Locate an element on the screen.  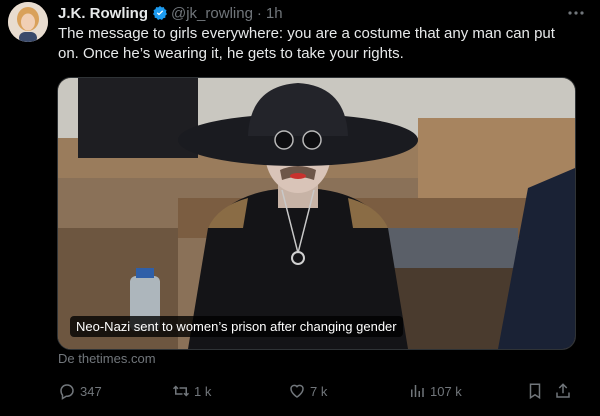
repost-icon is located at coordinates (181, 391).